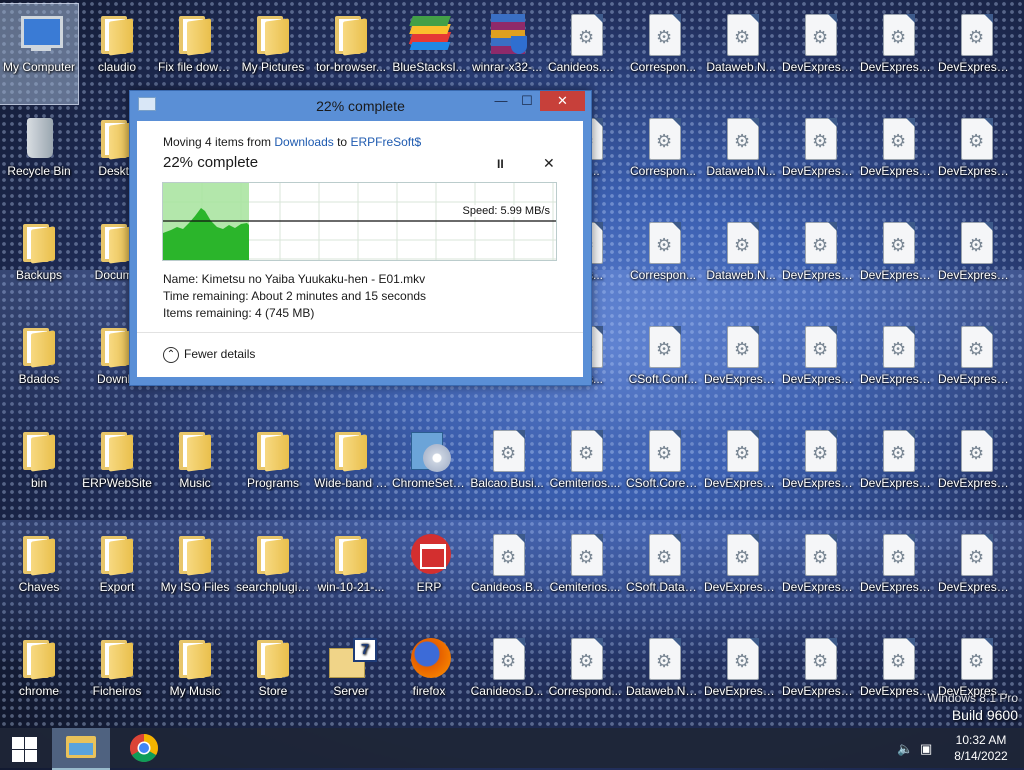 The image size is (1024, 770). I want to click on desktop-icon-chaves: Chaves, so click(39, 574).